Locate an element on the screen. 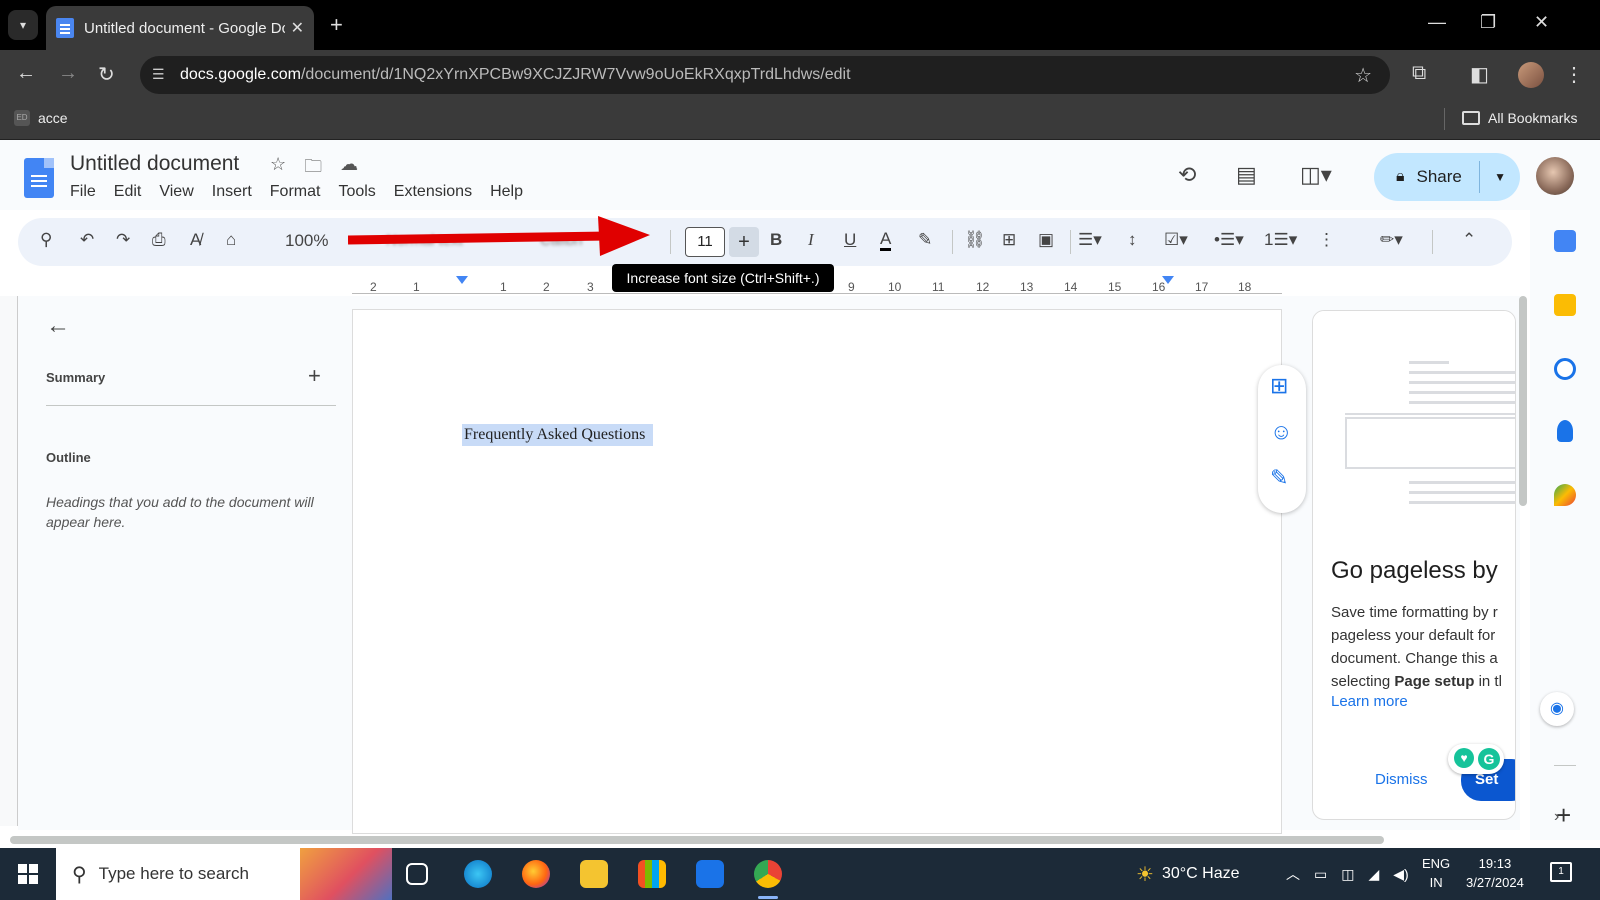 The width and height of the screenshot is (1600, 900). browser-tab-active: Untitled document - Google Dc ✕ is located at coordinates (180, 28).